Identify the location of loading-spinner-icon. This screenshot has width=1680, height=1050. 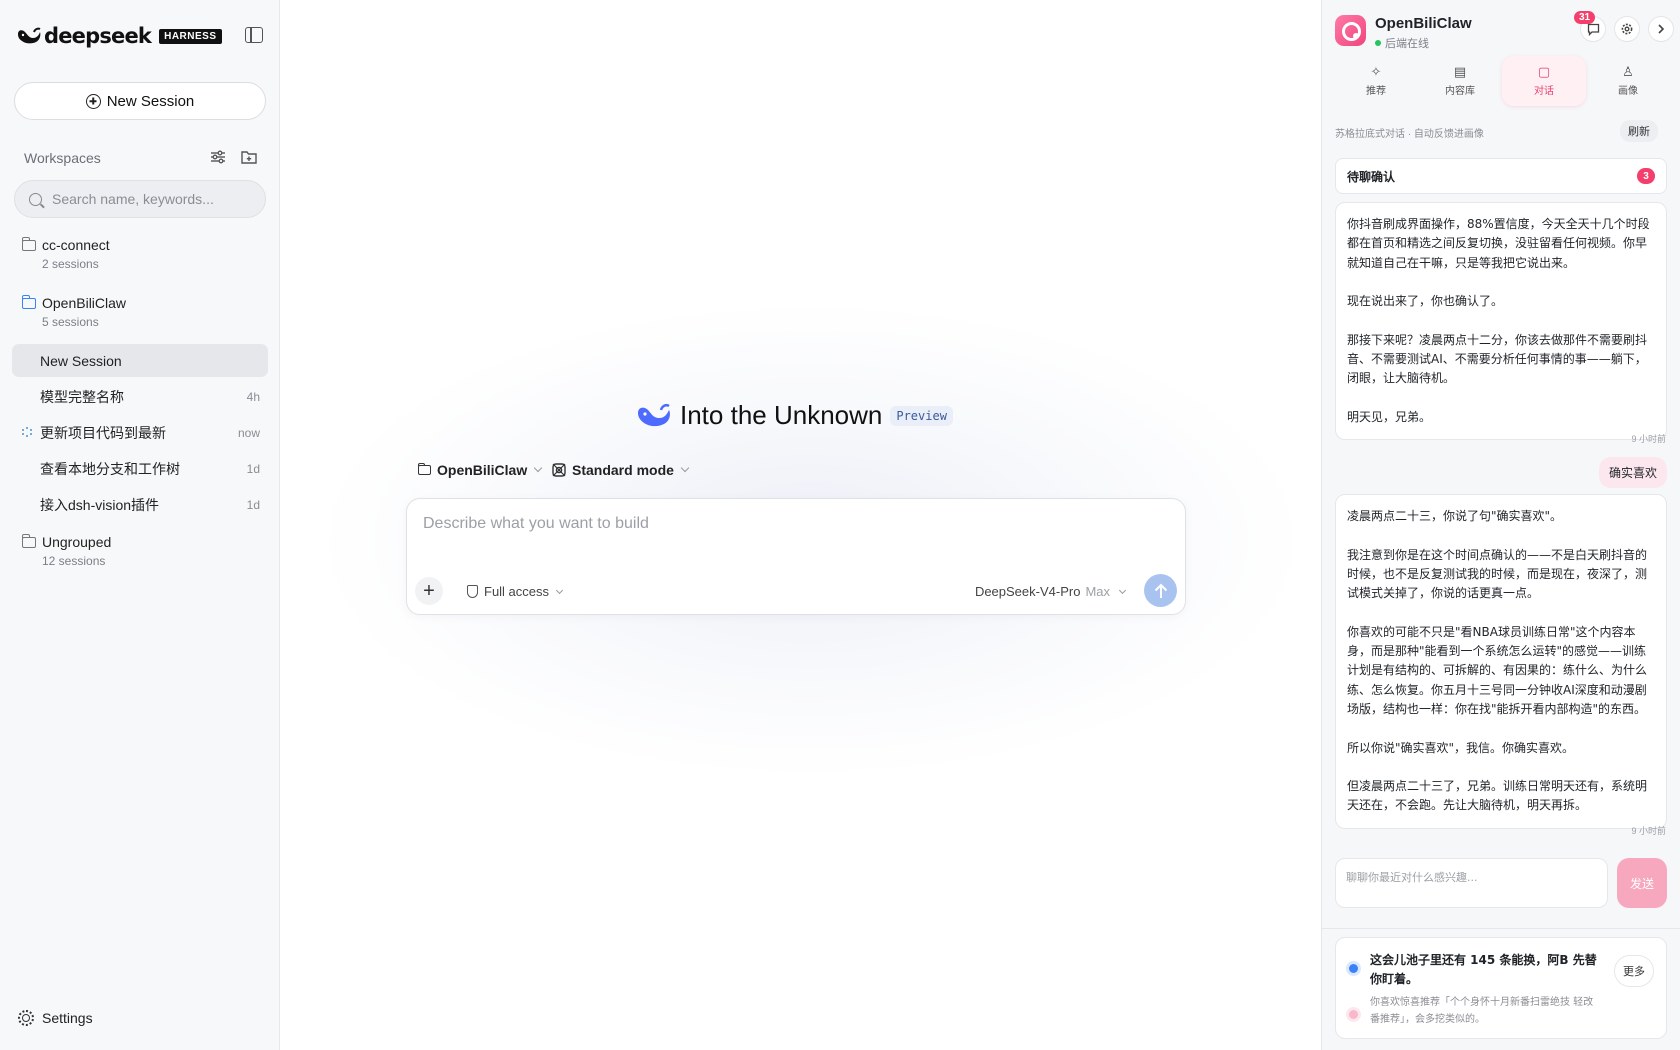
(27, 432).